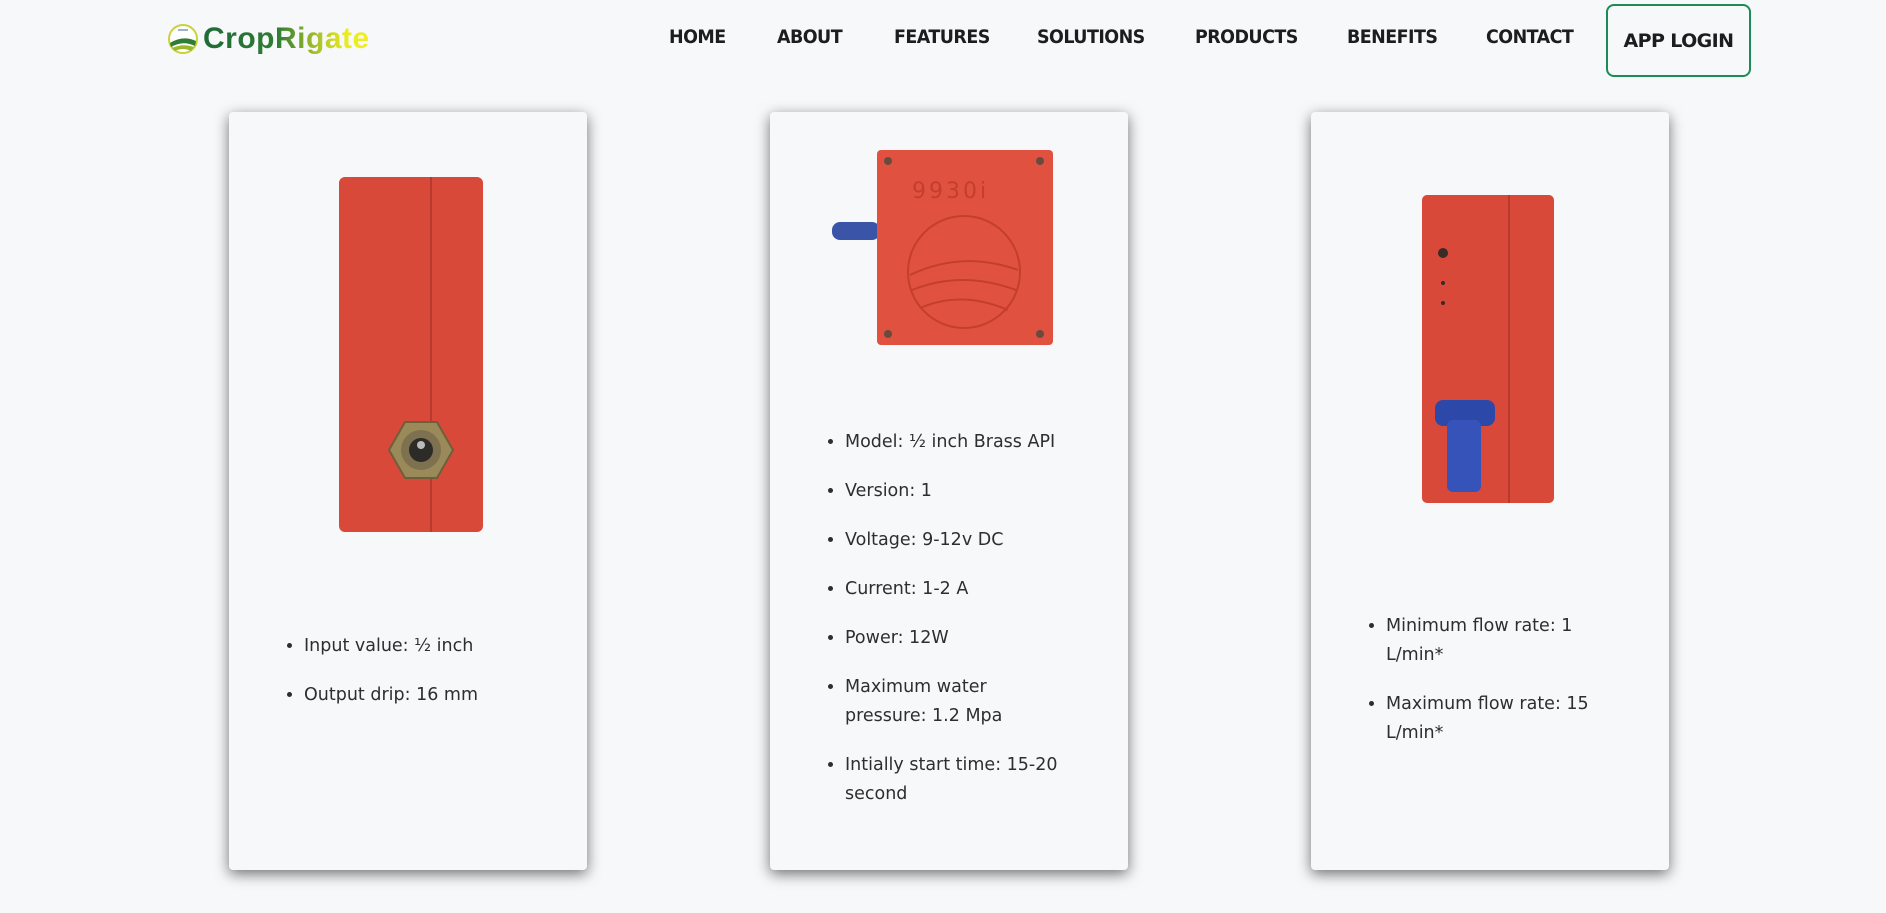 The width and height of the screenshot is (1886, 913). I want to click on nav-benefits: BENEFITS, so click(1392, 37).